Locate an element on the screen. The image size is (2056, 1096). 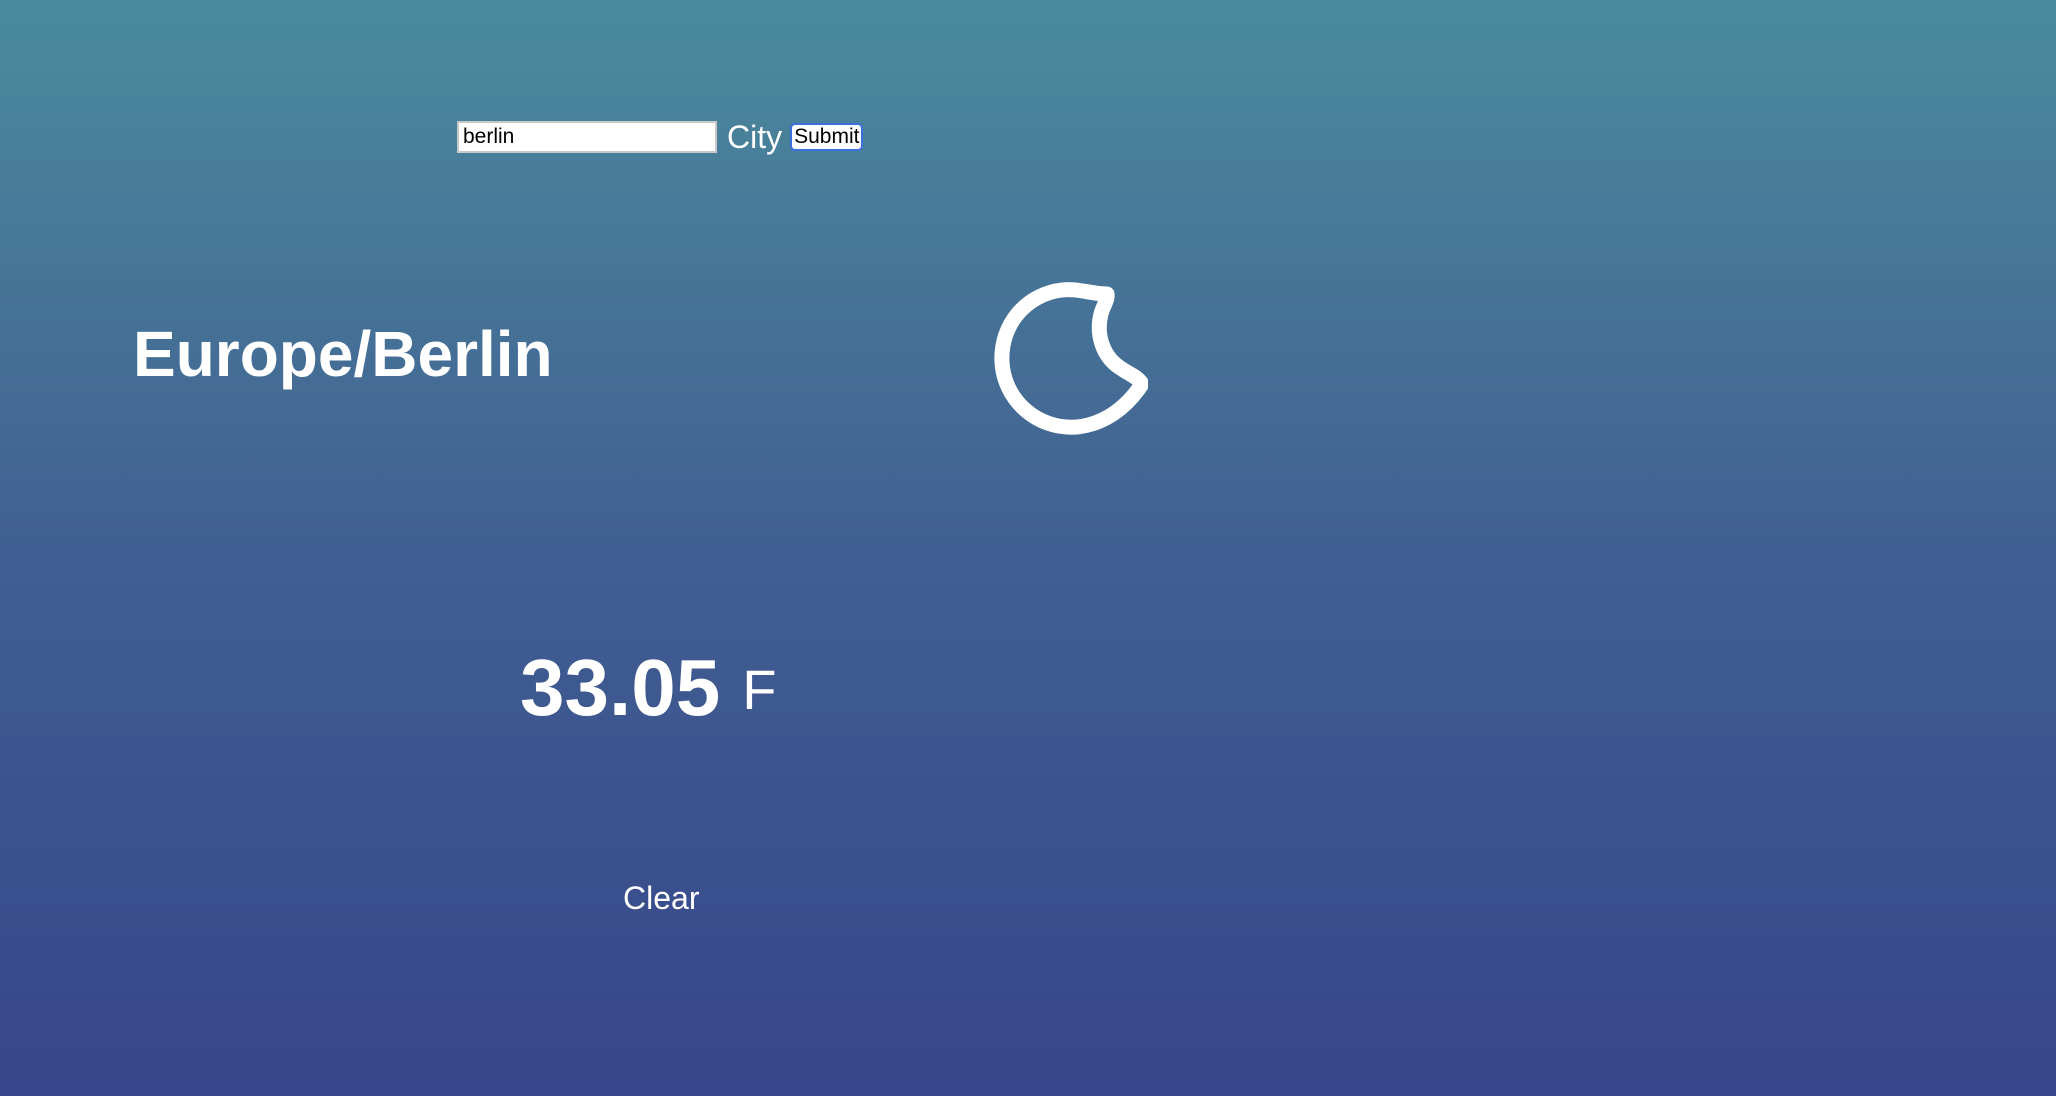
temperature-value: 33.05 is located at coordinates (620, 687).